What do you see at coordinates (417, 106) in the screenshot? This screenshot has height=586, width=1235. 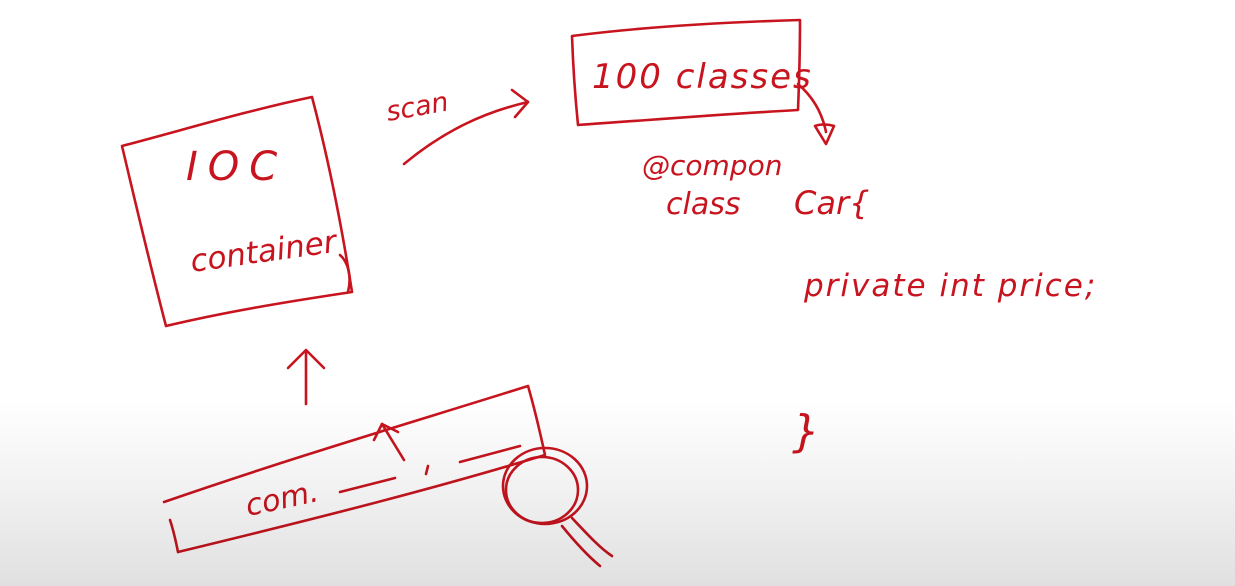 I see `scan-label: scan` at bounding box center [417, 106].